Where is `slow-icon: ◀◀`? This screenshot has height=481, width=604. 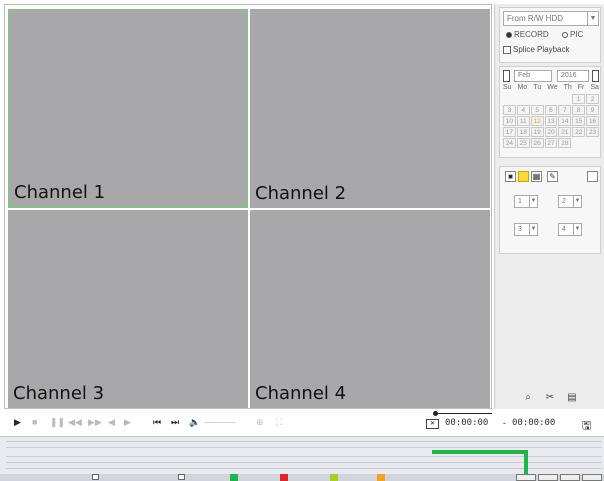
slow-icon: ◀◀ is located at coordinates (75, 422).